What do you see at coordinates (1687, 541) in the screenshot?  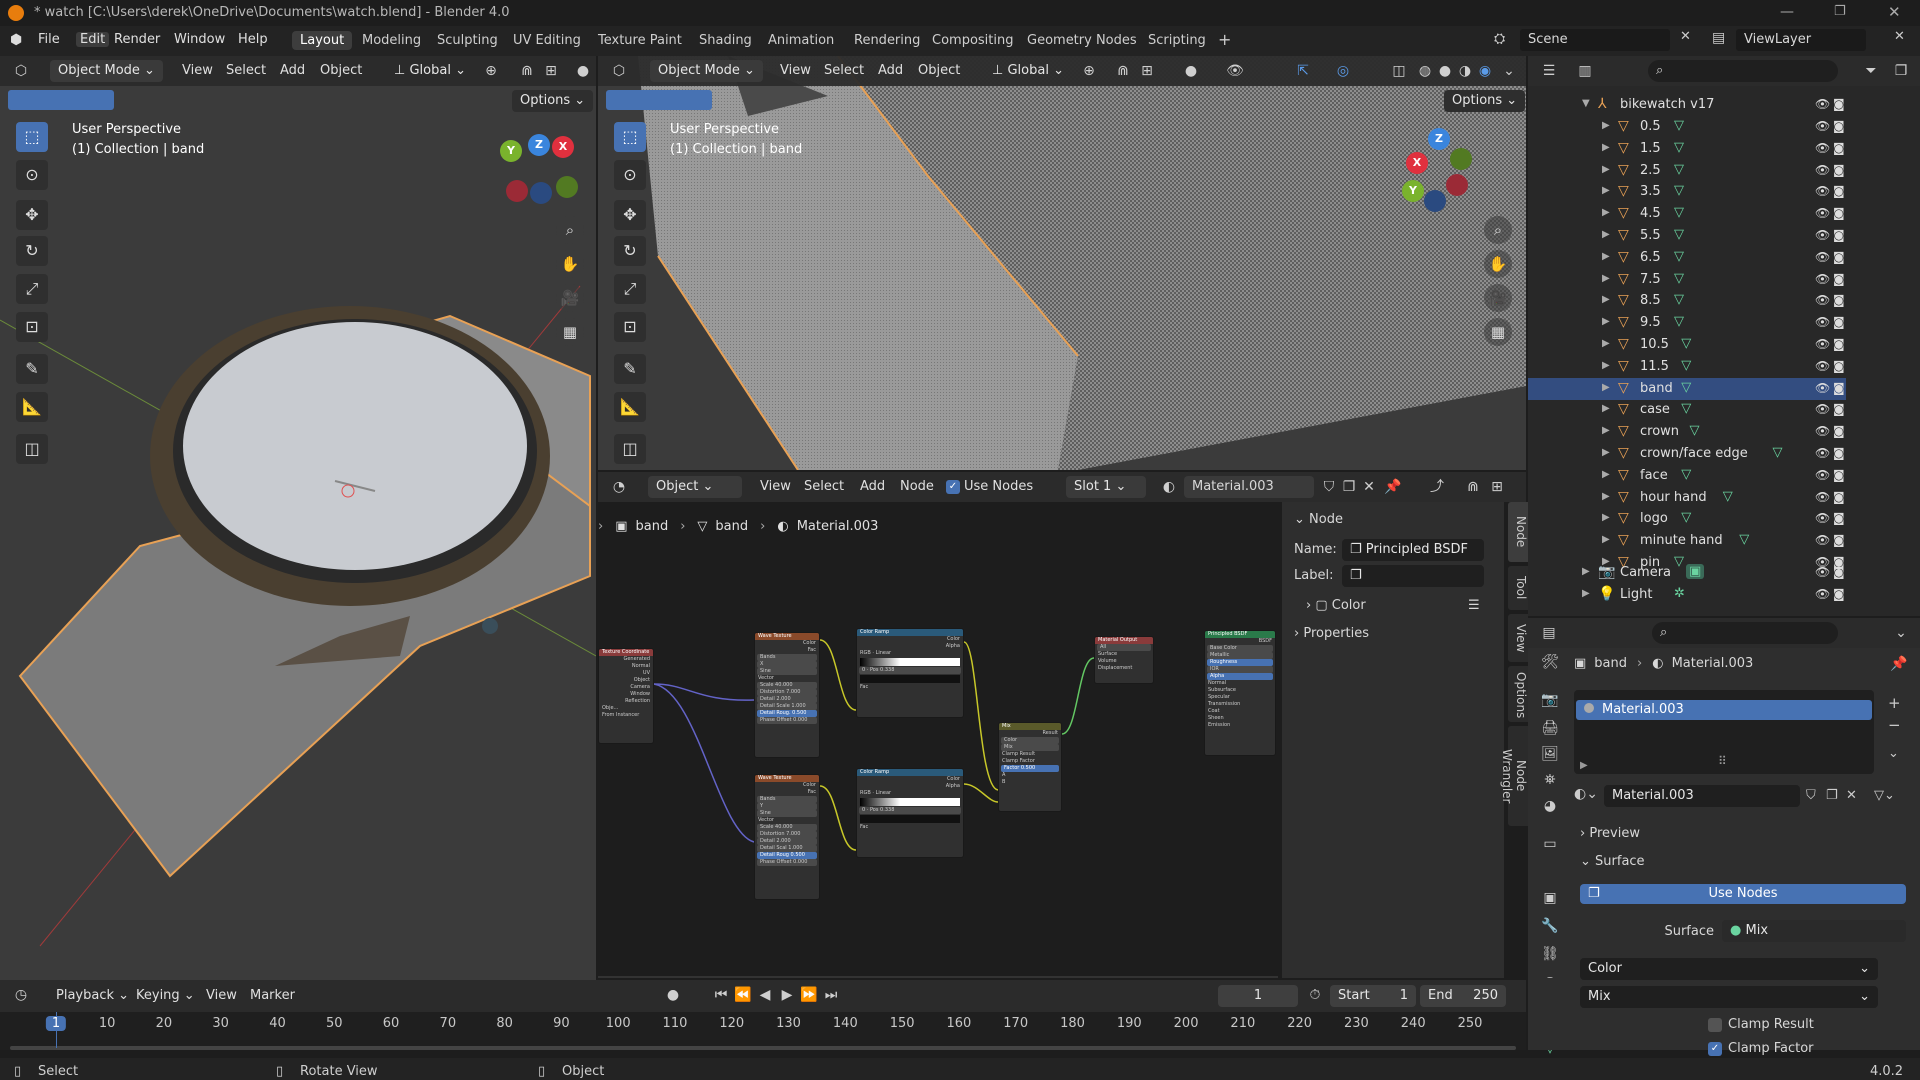 I see `outliner-item: ▶ ▽ minute hand ▽ 👁 ◙` at bounding box center [1687, 541].